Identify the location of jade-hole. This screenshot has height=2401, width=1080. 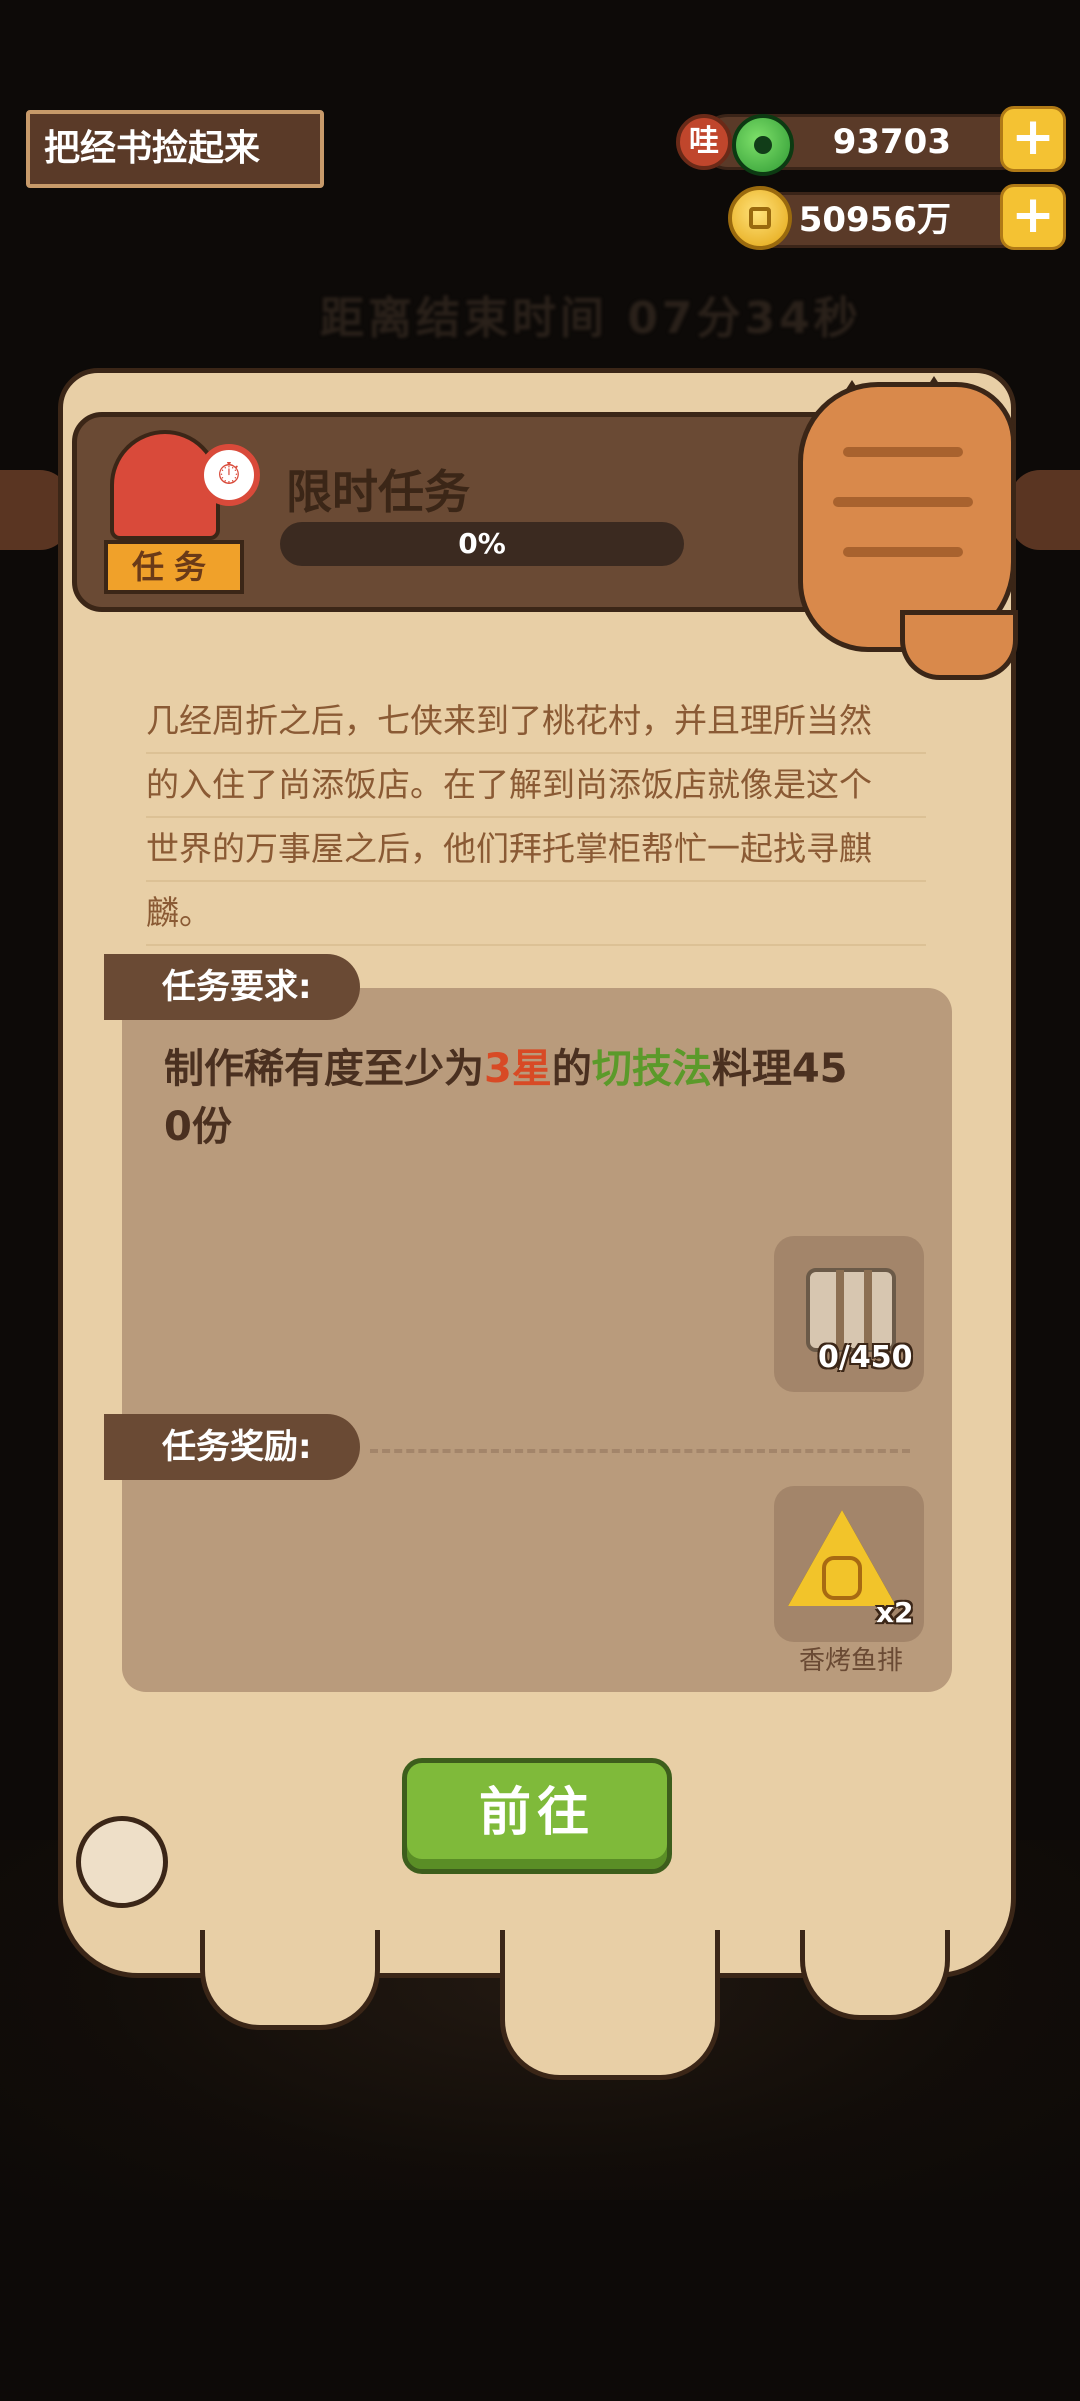
(763, 145).